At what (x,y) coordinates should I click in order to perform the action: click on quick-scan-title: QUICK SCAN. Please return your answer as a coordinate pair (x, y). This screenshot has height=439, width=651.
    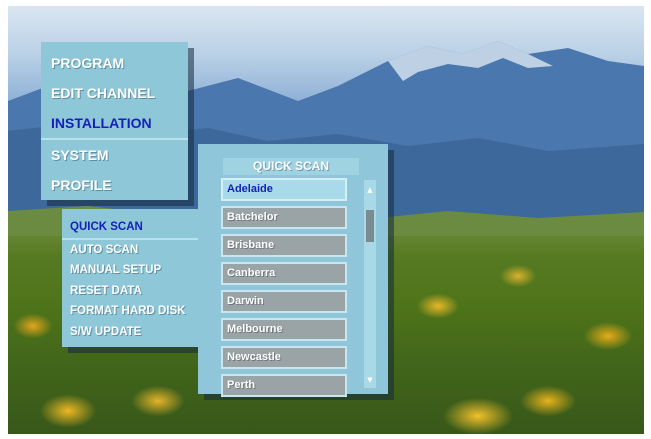
    Looking at the image, I should click on (291, 166).